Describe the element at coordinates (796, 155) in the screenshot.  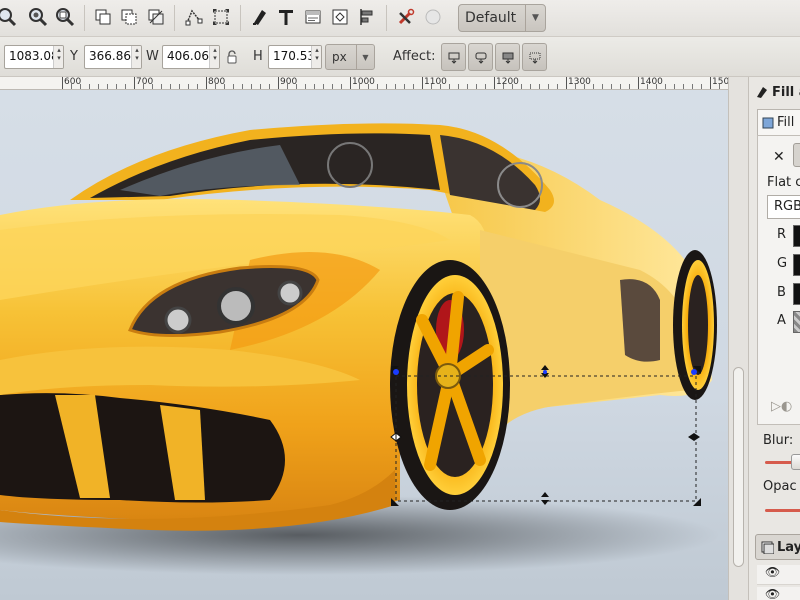
I see `flat-color-button` at that location.